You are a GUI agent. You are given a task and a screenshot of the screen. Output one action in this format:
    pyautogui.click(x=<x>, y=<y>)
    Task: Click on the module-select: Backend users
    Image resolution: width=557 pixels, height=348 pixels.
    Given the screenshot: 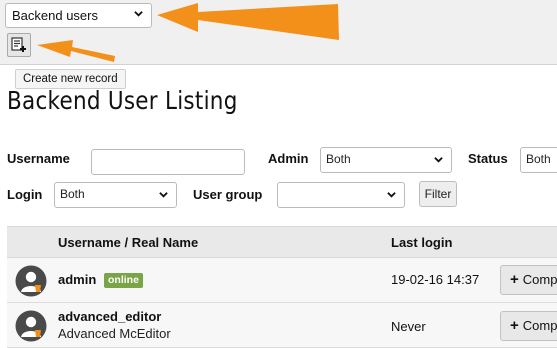 What is the action you would take?
    pyautogui.click(x=78, y=15)
    